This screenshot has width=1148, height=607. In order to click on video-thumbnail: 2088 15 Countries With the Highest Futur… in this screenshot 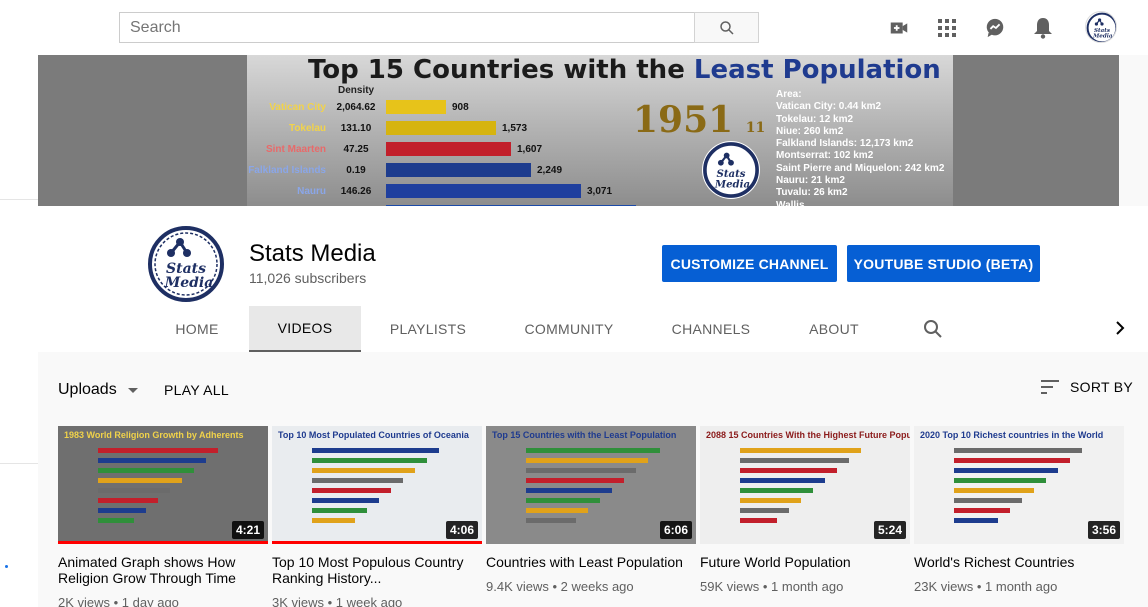, I will do `click(805, 485)`.